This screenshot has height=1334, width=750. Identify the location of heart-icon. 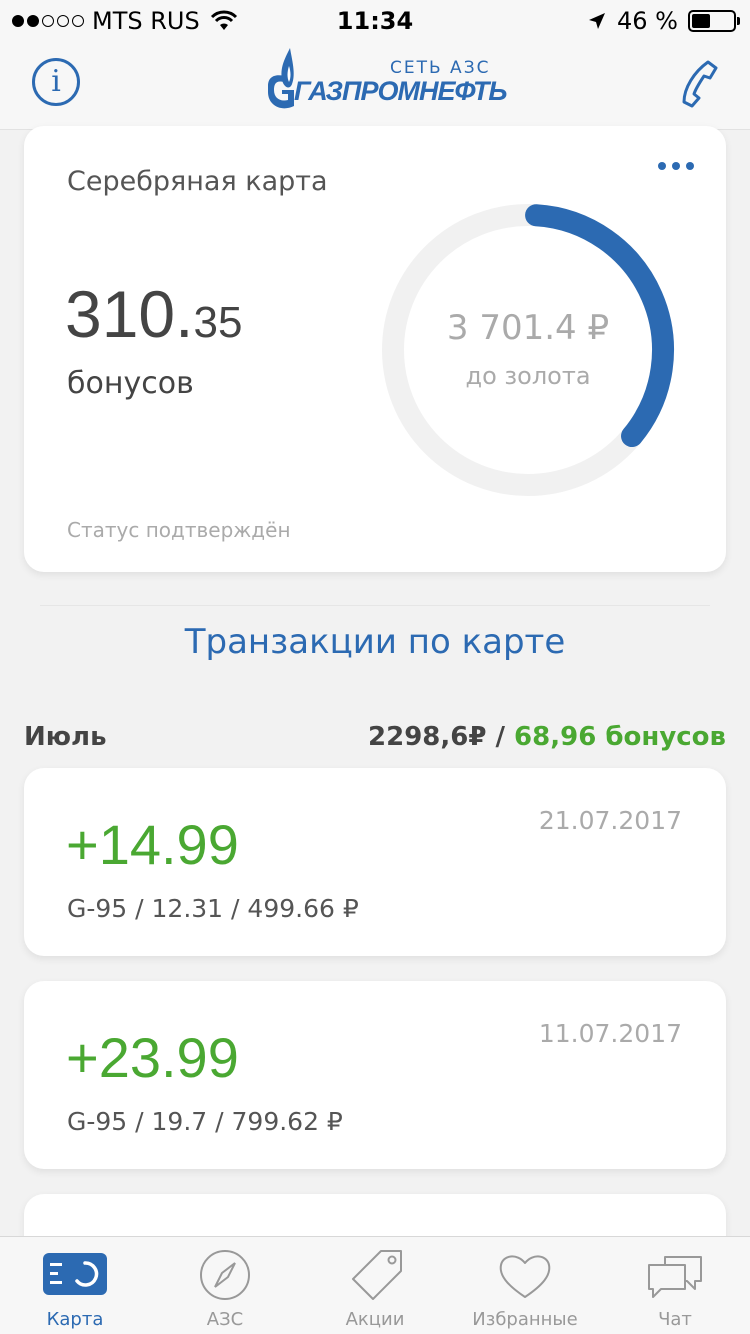
(525, 1276).